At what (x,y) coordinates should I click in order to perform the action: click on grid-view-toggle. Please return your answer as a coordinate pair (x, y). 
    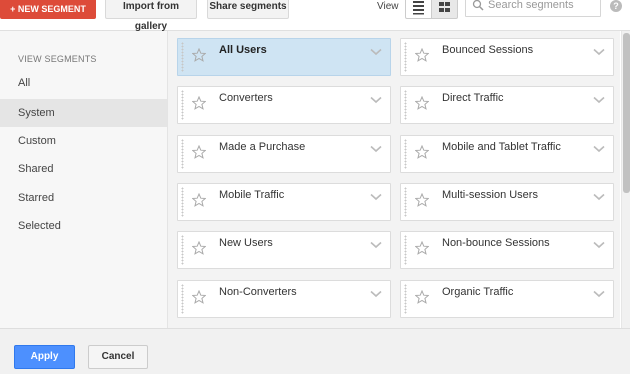
    Looking at the image, I should click on (444, 9).